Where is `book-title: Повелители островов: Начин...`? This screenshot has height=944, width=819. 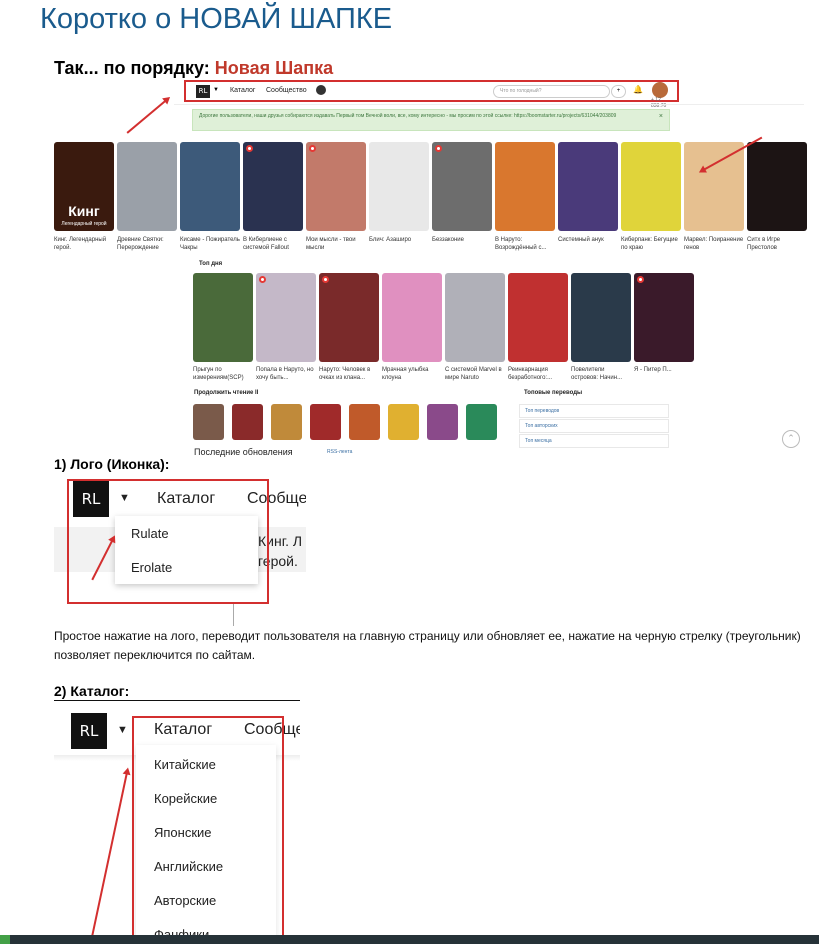 book-title: Повелители островов: Начин... is located at coordinates (602, 374).